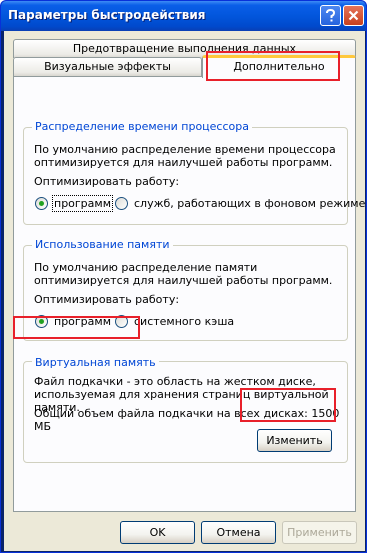 Image resolution: width=367 pixels, height=553 pixels. Describe the element at coordinates (102, 244) in the screenshot. I see `memory-group-title: Использование памяти` at that location.